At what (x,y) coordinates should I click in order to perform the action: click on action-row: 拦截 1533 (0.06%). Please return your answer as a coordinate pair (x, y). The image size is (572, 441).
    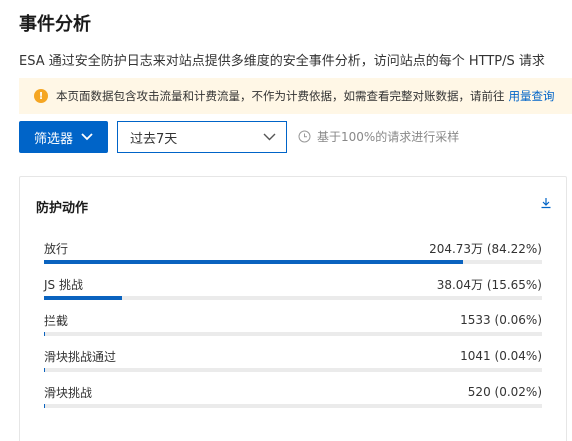
    Looking at the image, I should click on (293, 327).